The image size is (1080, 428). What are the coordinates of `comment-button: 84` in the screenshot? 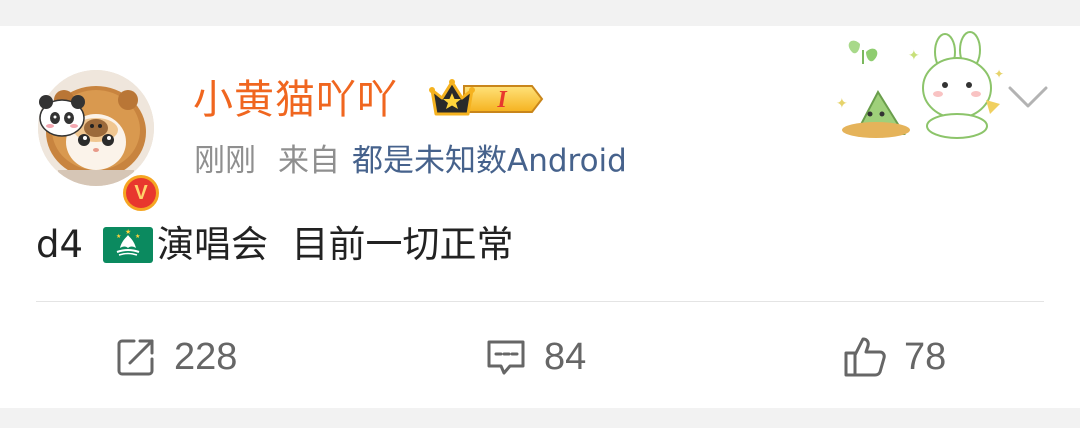 It's located at (535, 357).